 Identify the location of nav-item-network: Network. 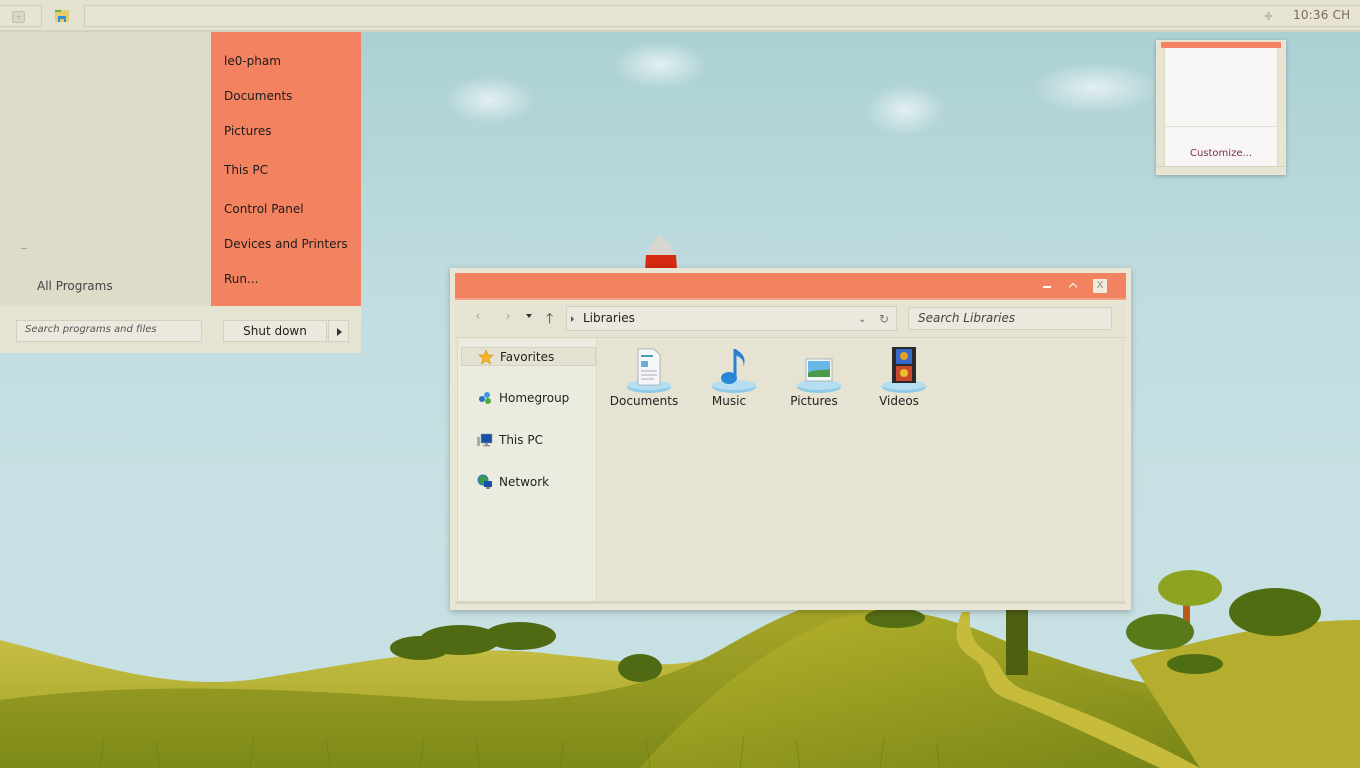
(528, 482).